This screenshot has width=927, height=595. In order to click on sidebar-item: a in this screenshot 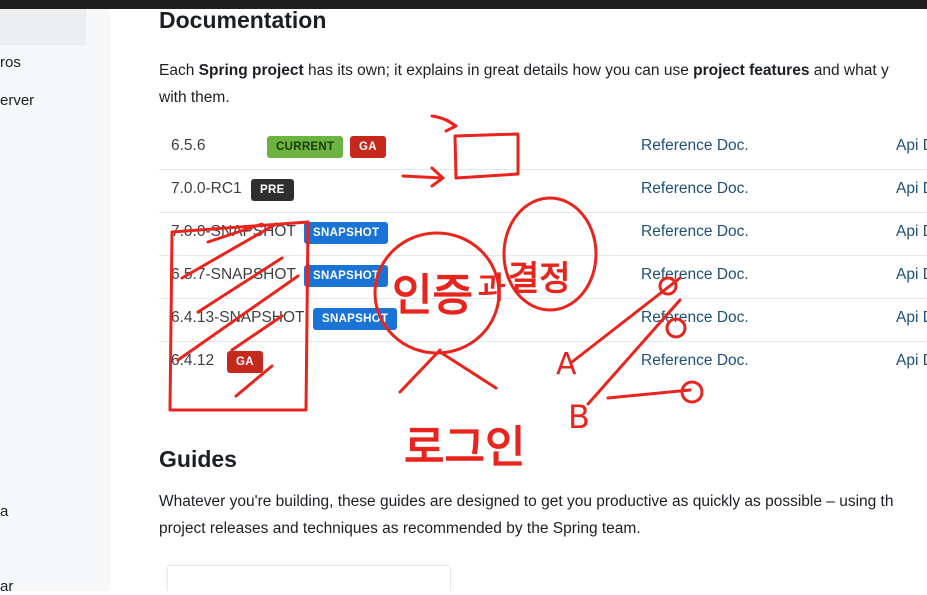, I will do `click(4, 511)`.